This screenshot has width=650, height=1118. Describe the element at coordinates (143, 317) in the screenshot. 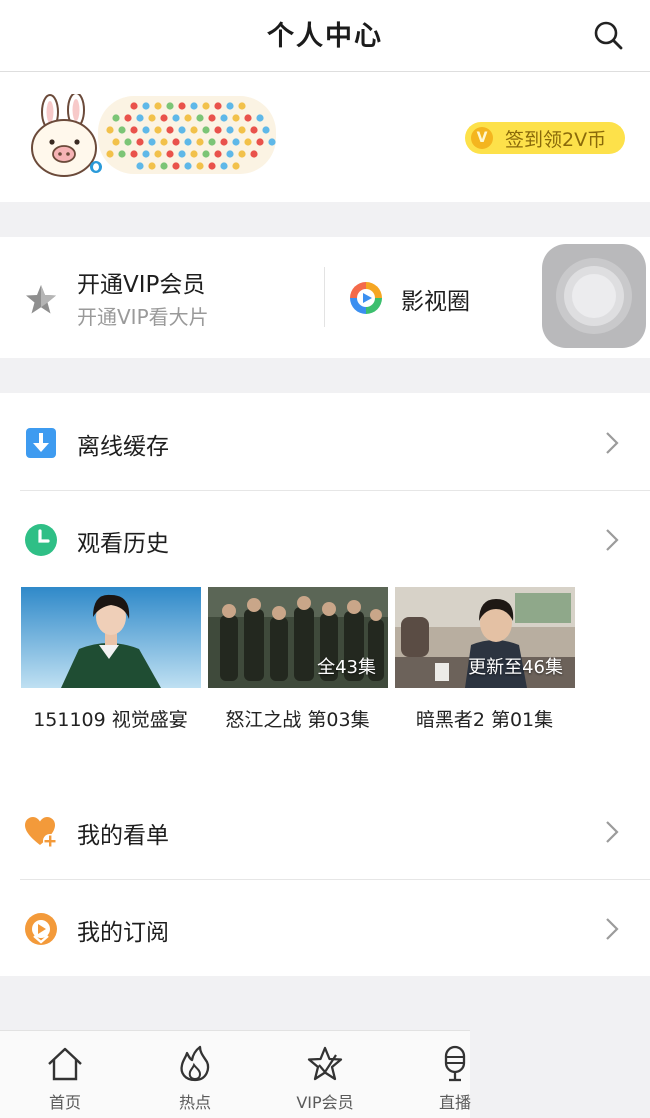

I see `open-vip-subtitle: 开通VIP看大片` at that location.